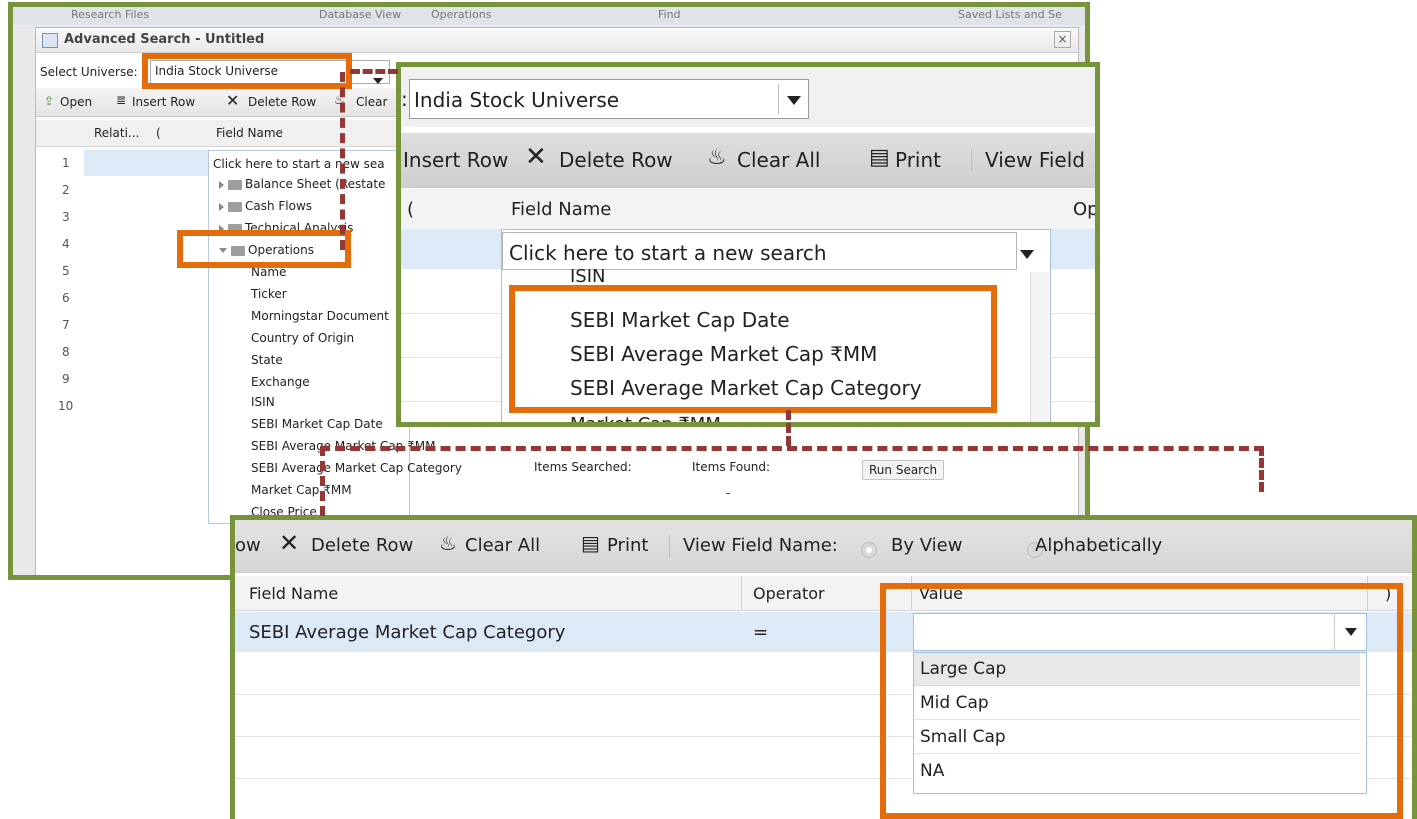  I want to click on zoom2-broom-icon: ♨, so click(448, 543).